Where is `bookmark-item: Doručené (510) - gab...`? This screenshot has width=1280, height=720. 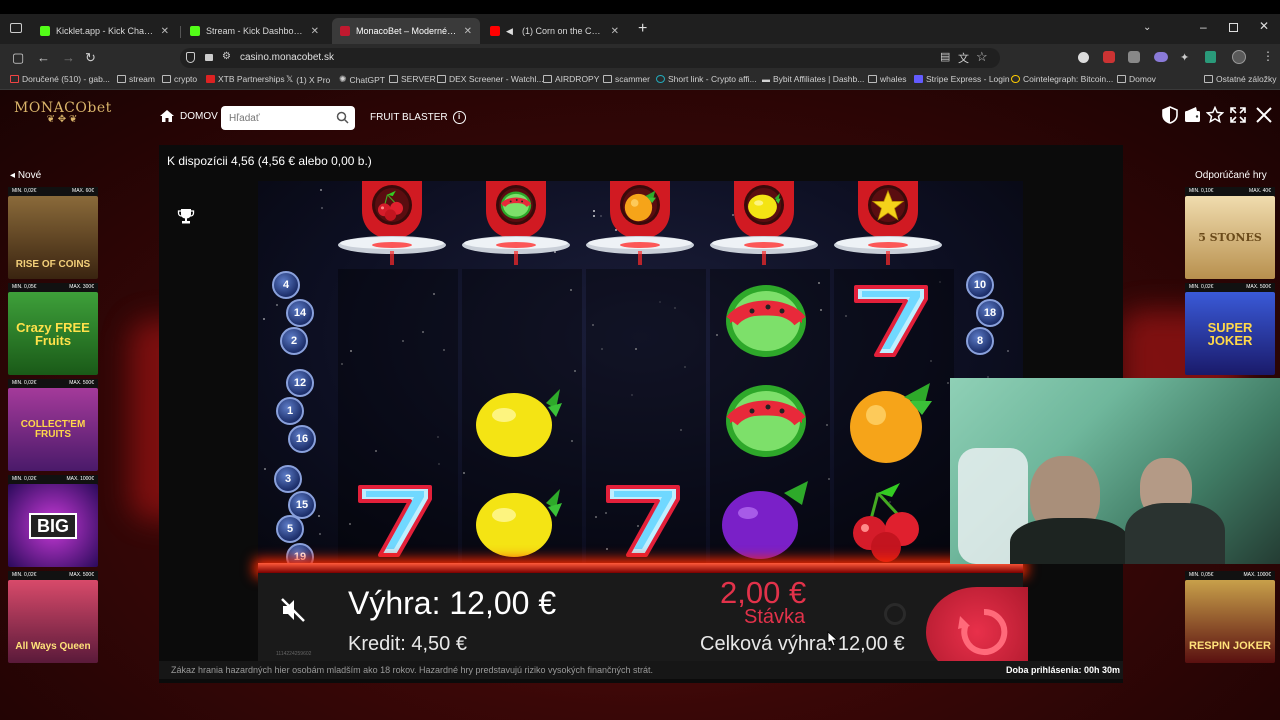
bookmark-item: Doručené (510) - gab... is located at coordinates (60, 79).